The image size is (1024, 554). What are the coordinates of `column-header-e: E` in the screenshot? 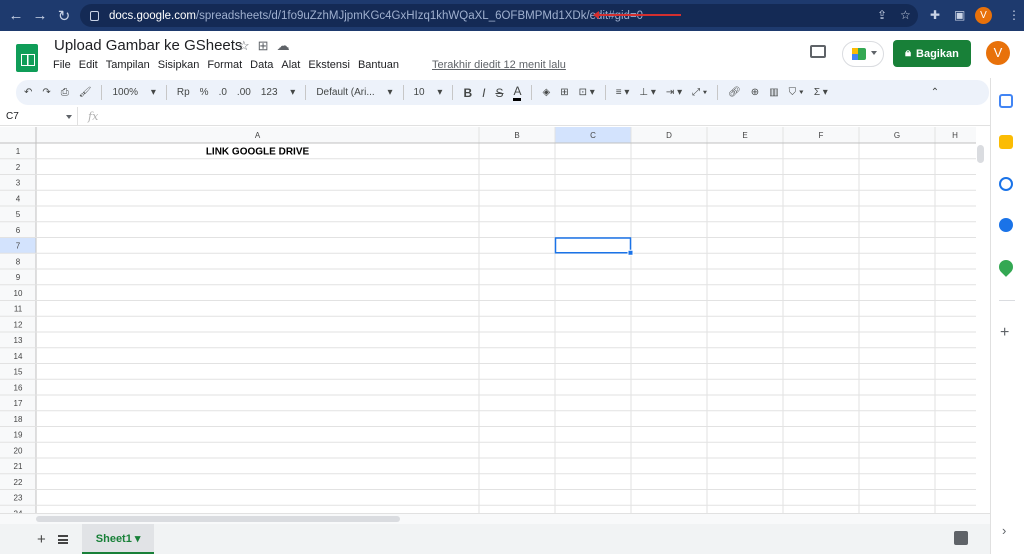 It's located at (744, 135).